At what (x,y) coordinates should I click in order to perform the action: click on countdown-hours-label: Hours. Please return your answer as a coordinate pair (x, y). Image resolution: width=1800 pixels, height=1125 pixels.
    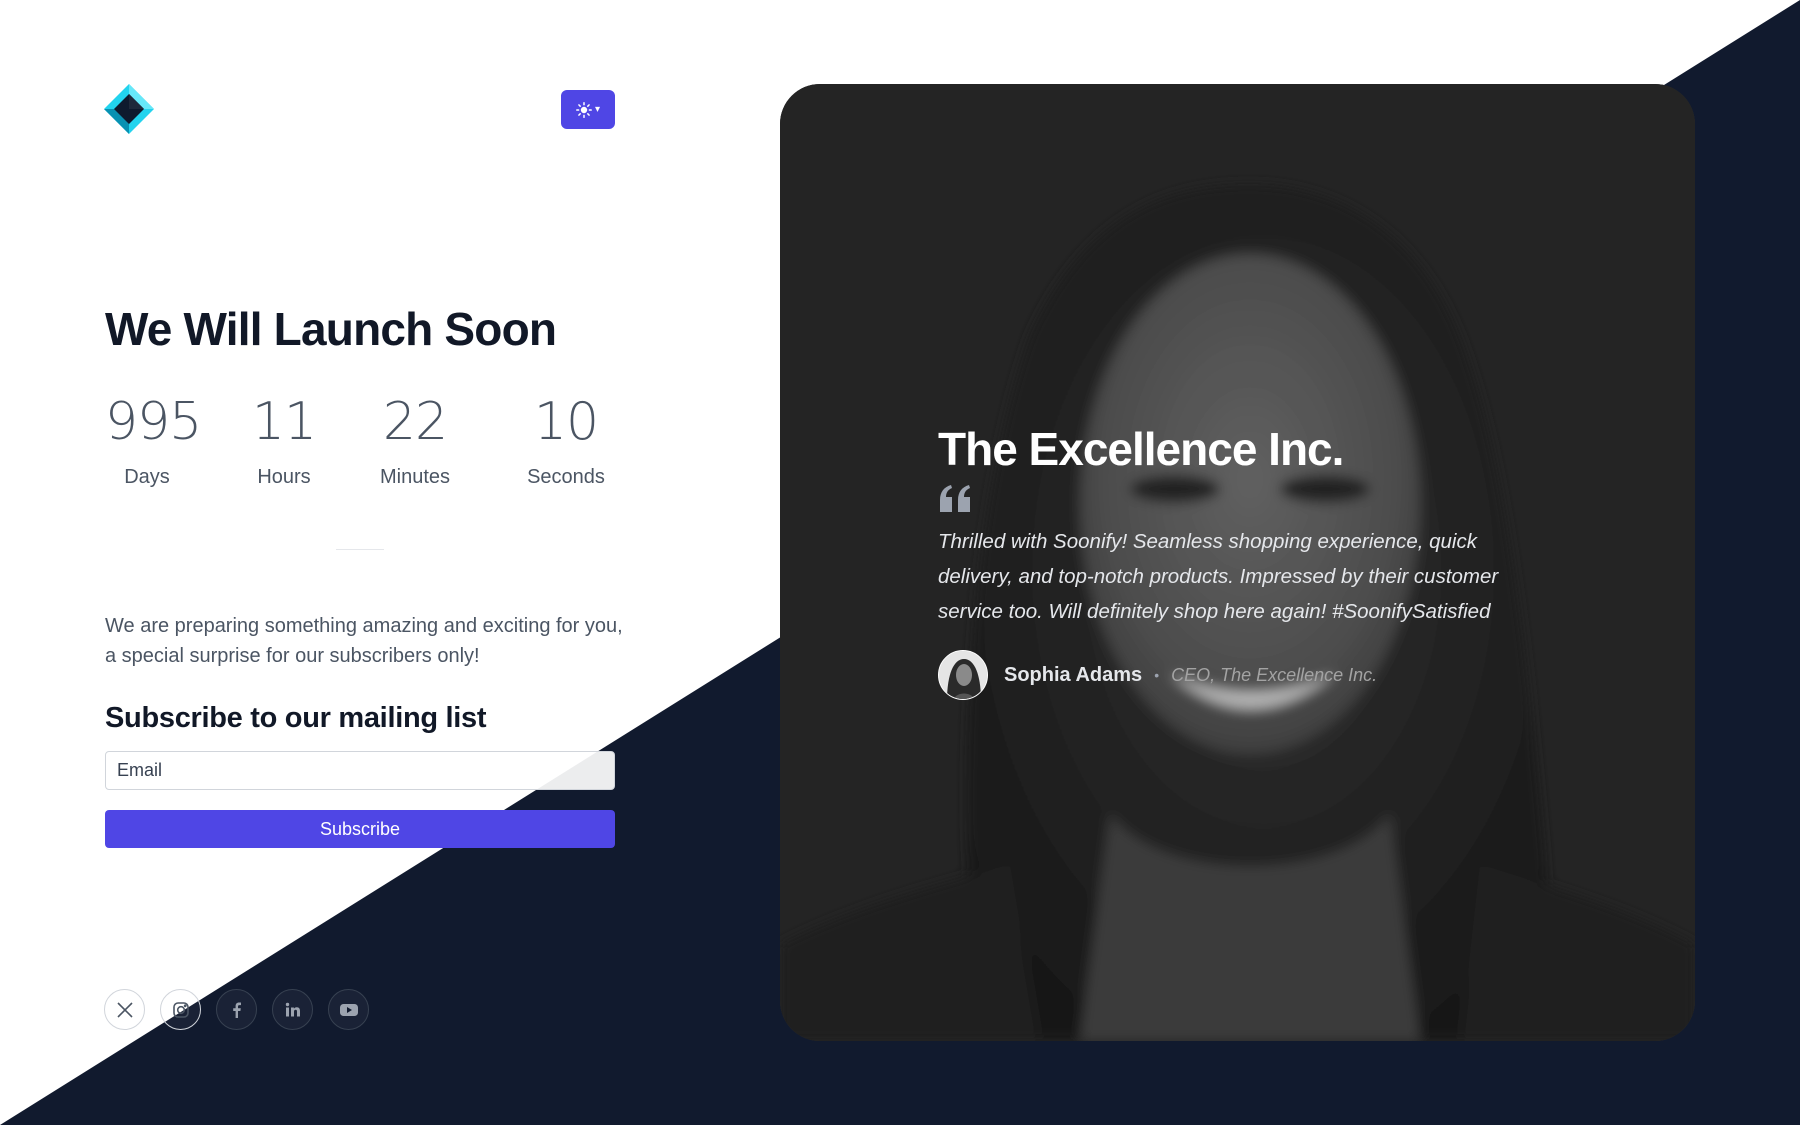
    Looking at the image, I should click on (284, 477).